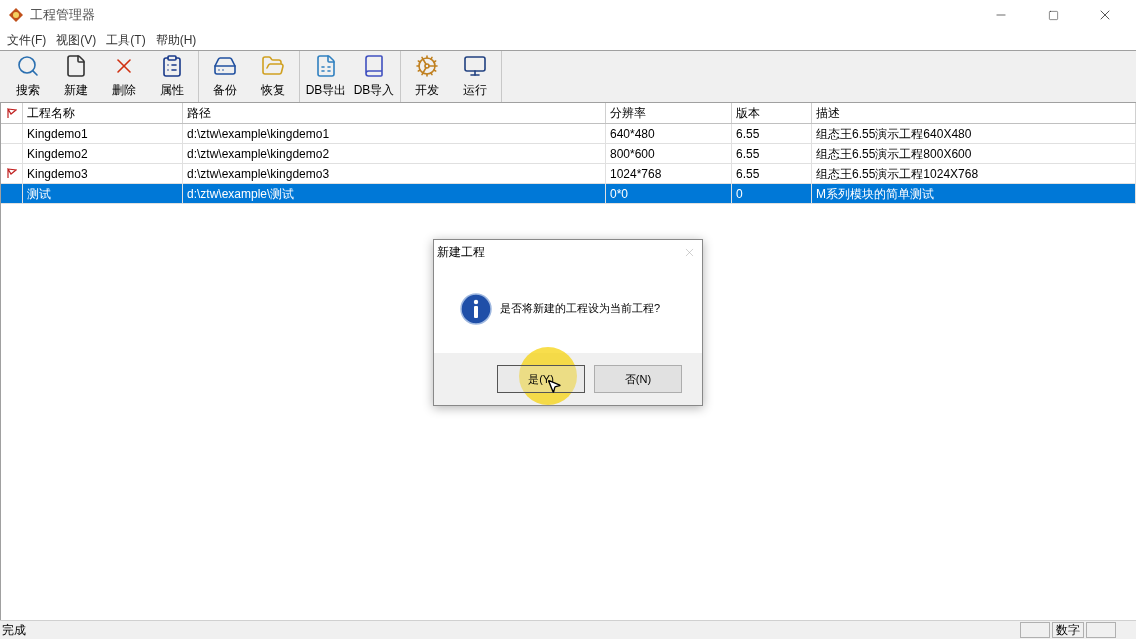 The height and width of the screenshot is (639, 1136). I want to click on dialog-button: 否(N), so click(638, 379).